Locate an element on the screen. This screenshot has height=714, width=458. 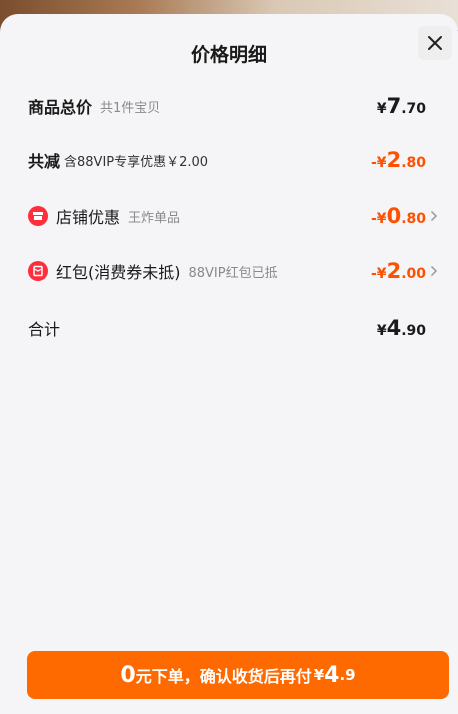
cta-price-int: 4 is located at coordinates (332, 675).